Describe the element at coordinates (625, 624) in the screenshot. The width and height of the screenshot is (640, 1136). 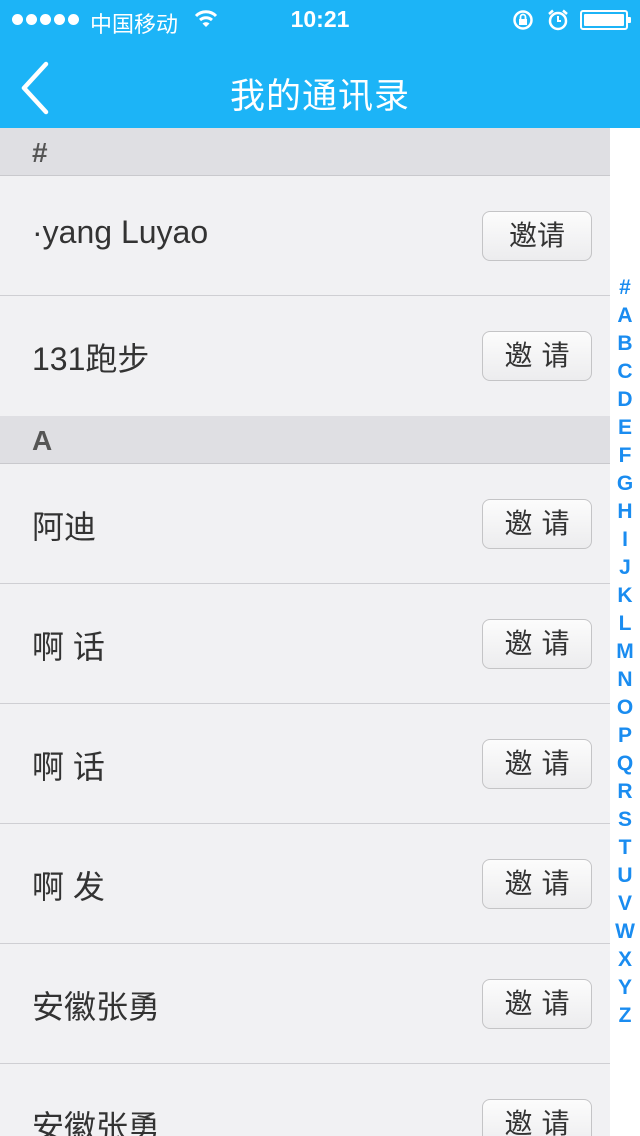
I see `index-letter: L` at that location.